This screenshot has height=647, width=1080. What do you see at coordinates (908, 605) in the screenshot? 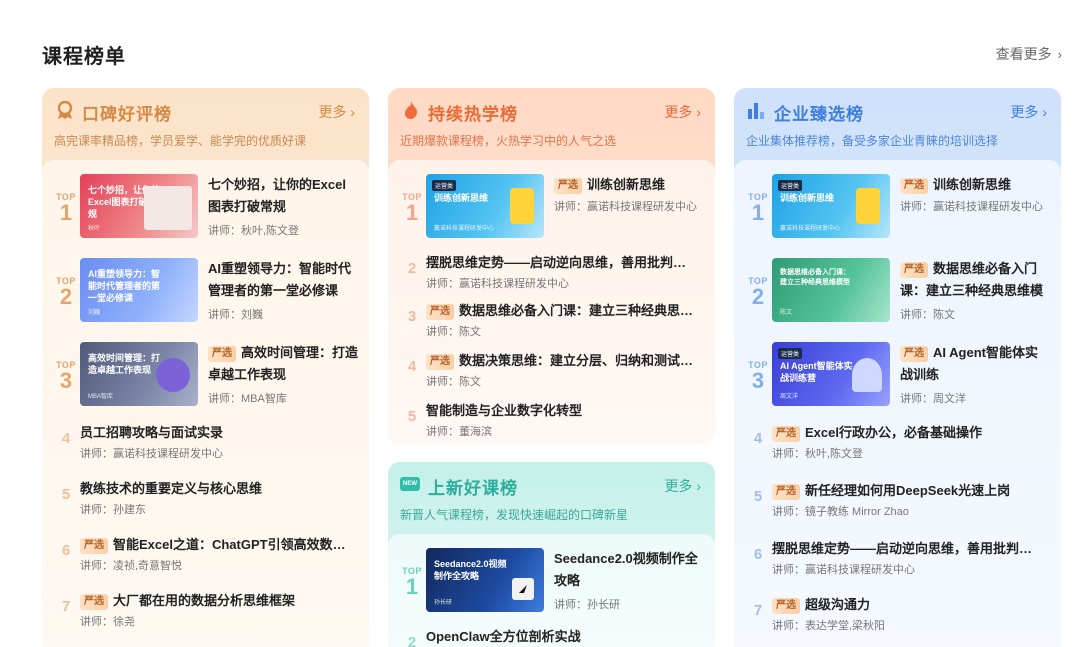
I see `course-title: 严选 超级沟通力` at bounding box center [908, 605].